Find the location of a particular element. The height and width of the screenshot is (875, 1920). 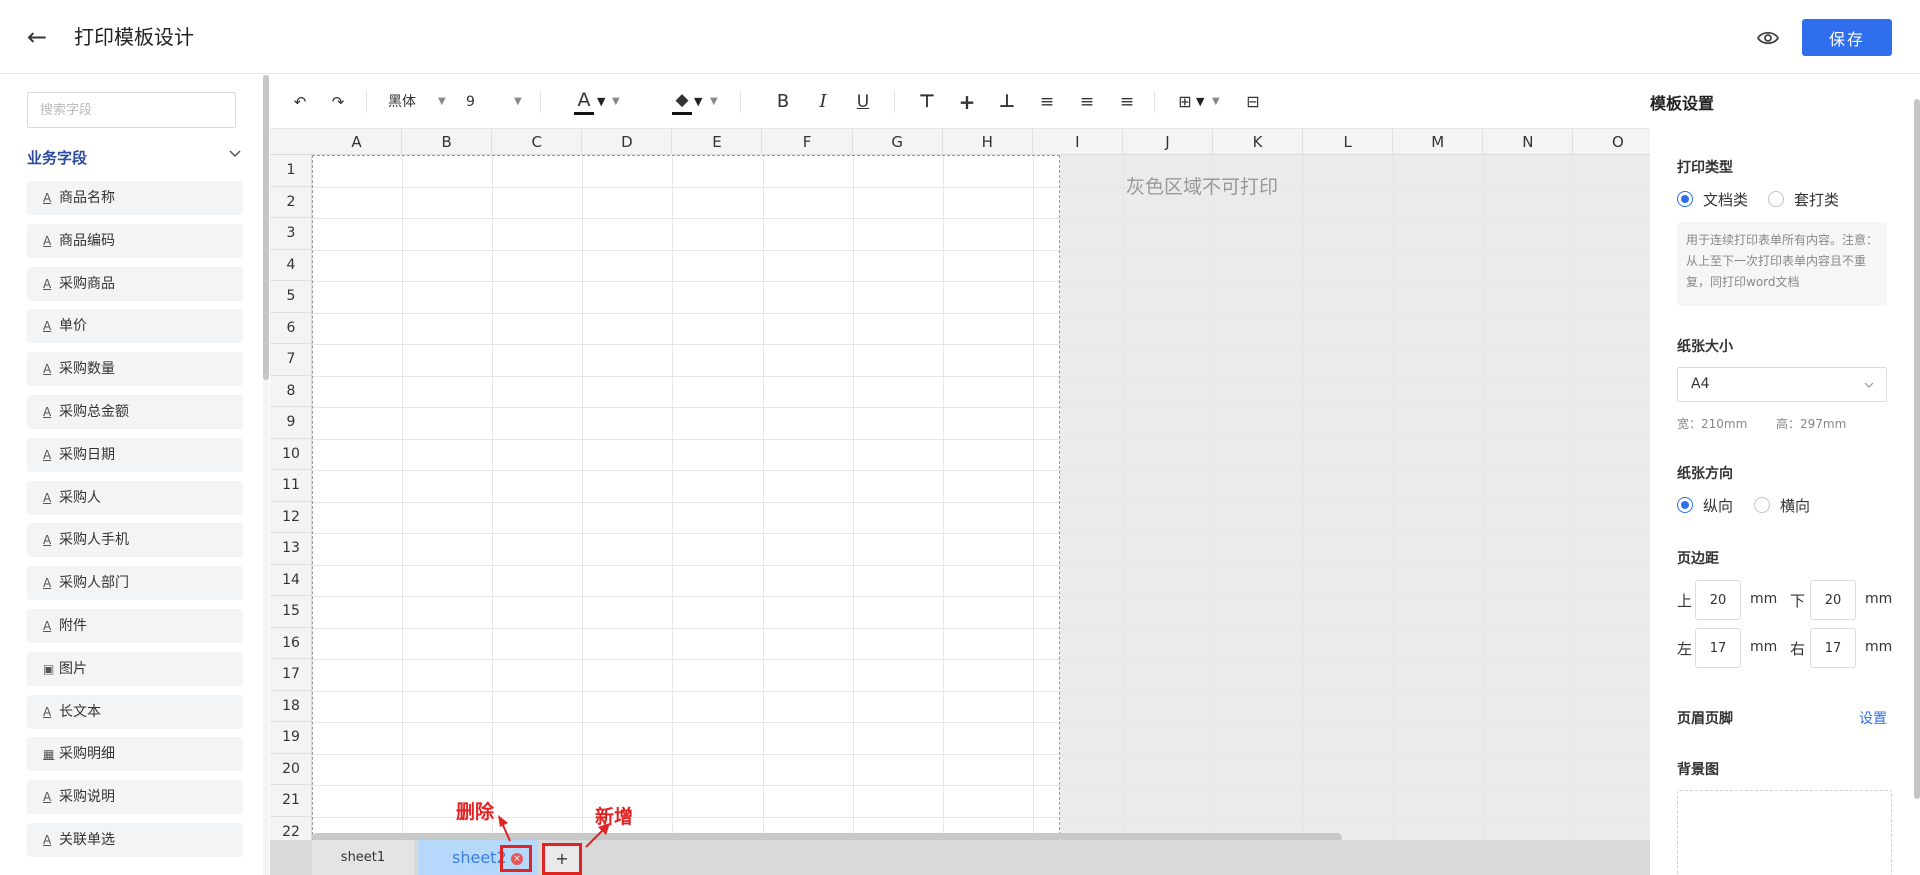

column-header: A is located at coordinates (357, 142).